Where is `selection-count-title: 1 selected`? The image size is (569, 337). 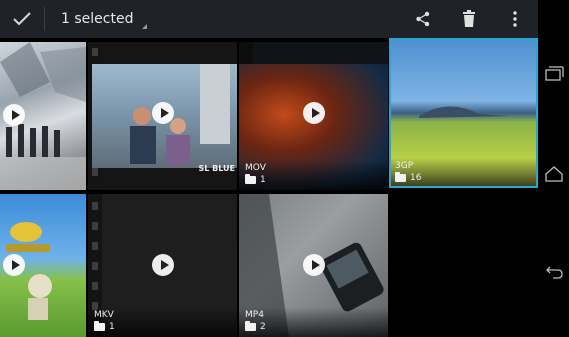
selection-count-title: 1 selected is located at coordinates (104, 20).